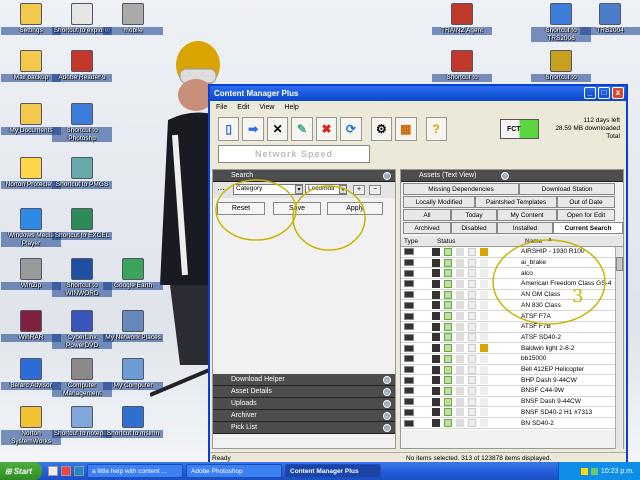 The width and height of the screenshot is (640, 480). What do you see at coordinates (505, 176) in the screenshot?
I see `dropdown-icon: ›` at bounding box center [505, 176].